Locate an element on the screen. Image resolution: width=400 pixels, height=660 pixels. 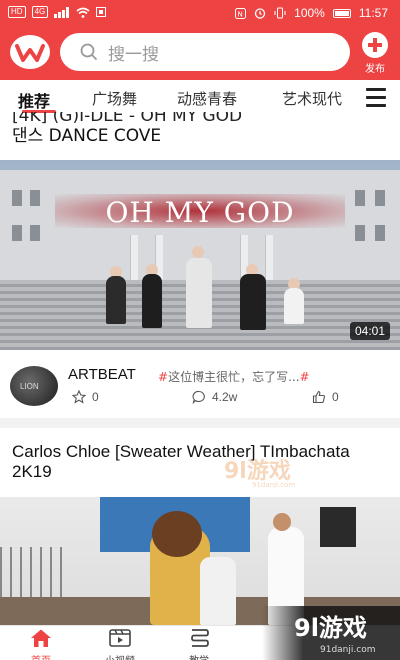
watermark-logo: 9l游戏 91danji.com is located at coordinates (259, 473).